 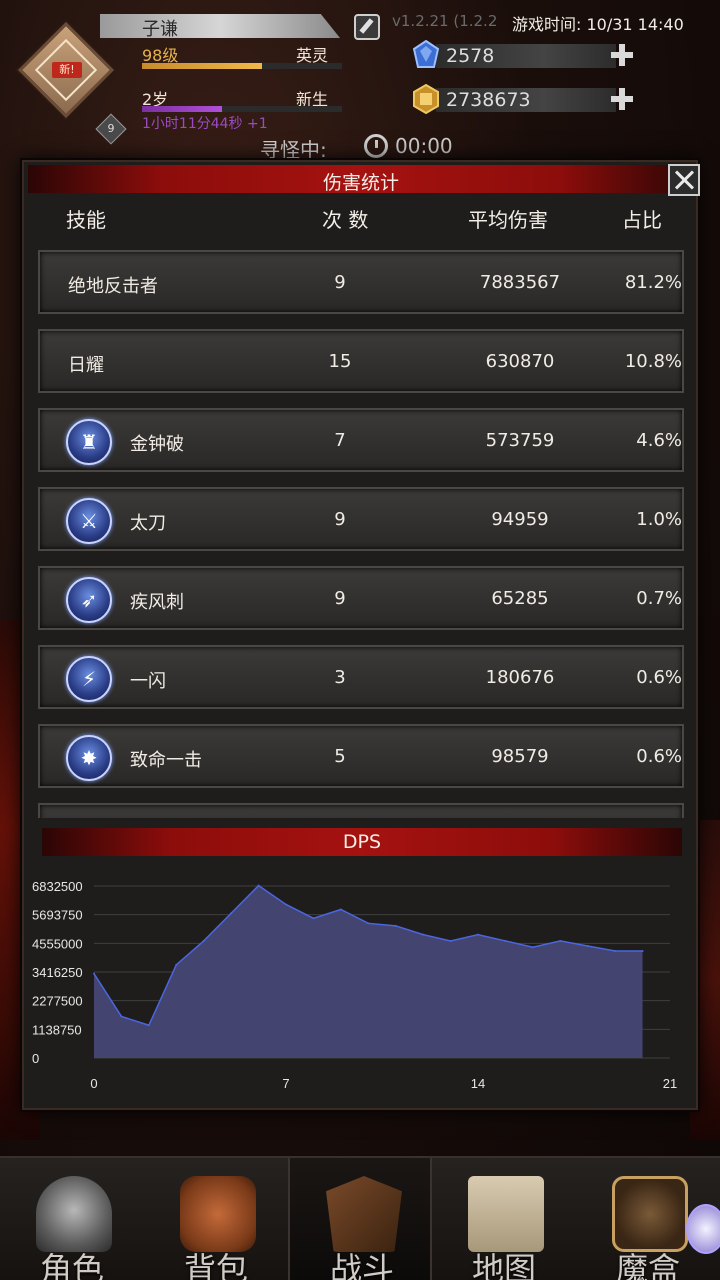 What do you see at coordinates (242, 109) in the screenshot?
I see `age-progress-bar` at bounding box center [242, 109].